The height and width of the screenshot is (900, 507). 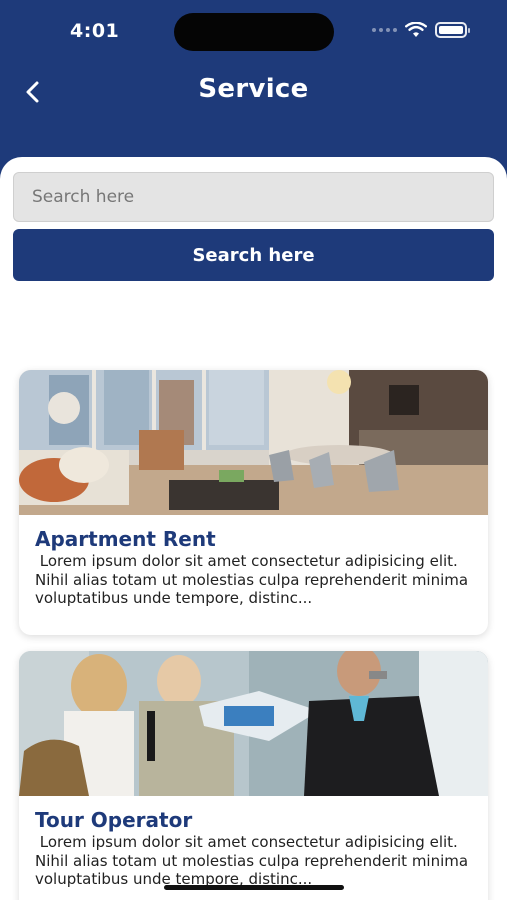 I want to click on status-icons, so click(x=421, y=30).